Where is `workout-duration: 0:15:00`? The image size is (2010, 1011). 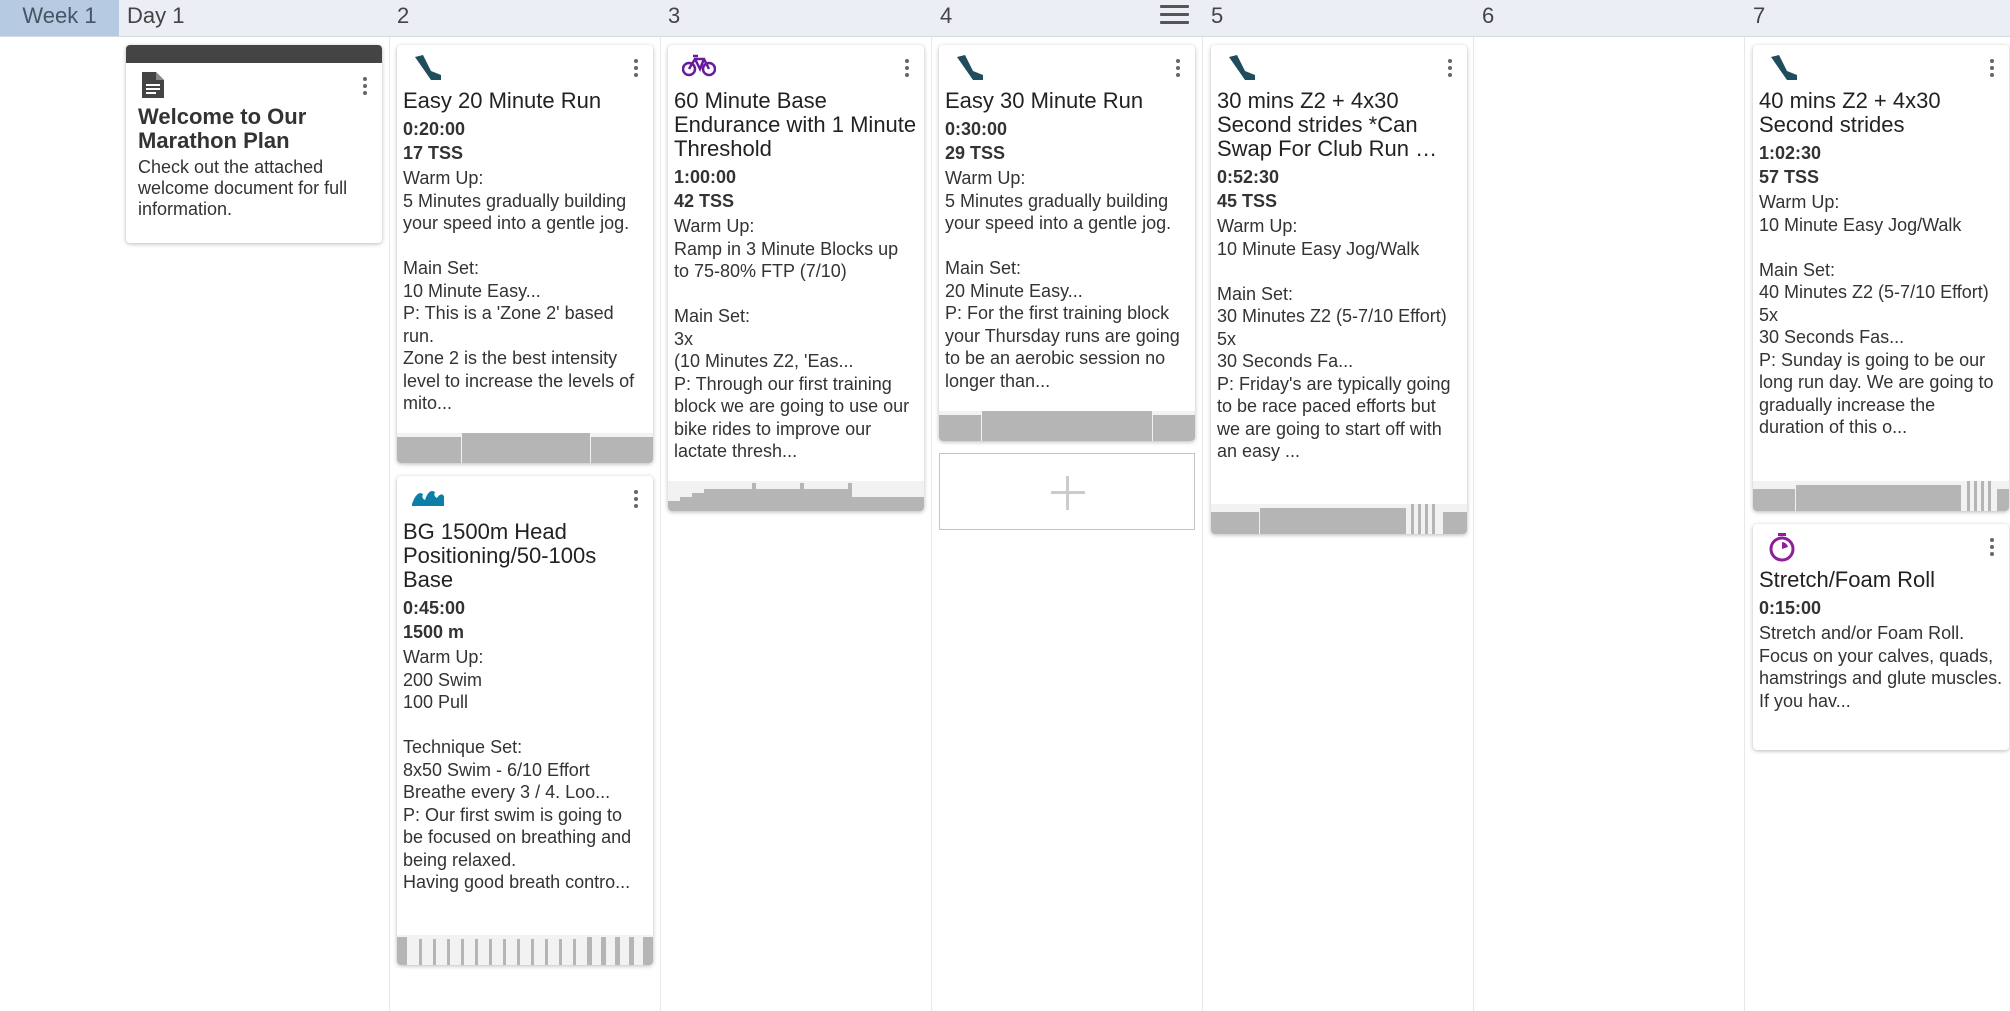 workout-duration: 0:15:00 is located at coordinates (1790, 608).